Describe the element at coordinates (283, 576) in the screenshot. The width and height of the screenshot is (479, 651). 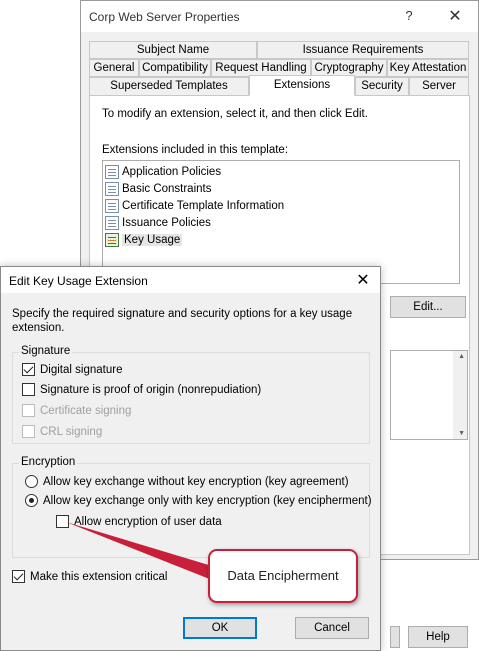
I see `data-encipherment-callout: Data Encipherment` at that location.